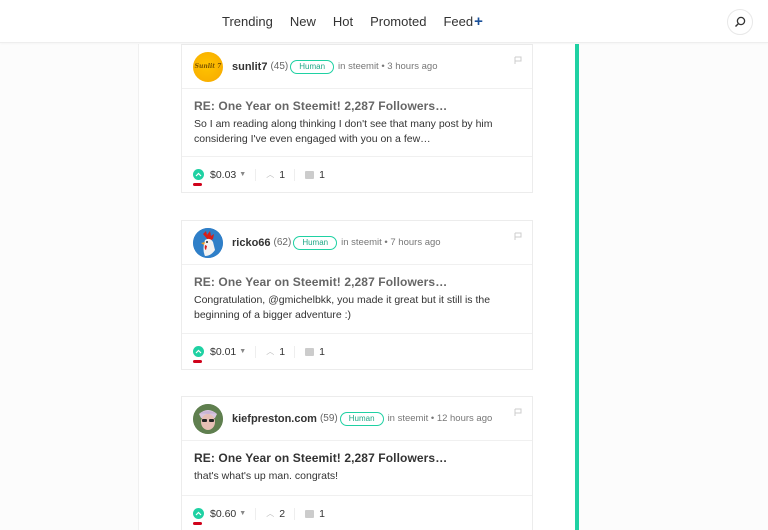 This screenshot has height=530, width=768. Describe the element at coordinates (343, 21) in the screenshot. I see `nav-hot: Hot` at that location.